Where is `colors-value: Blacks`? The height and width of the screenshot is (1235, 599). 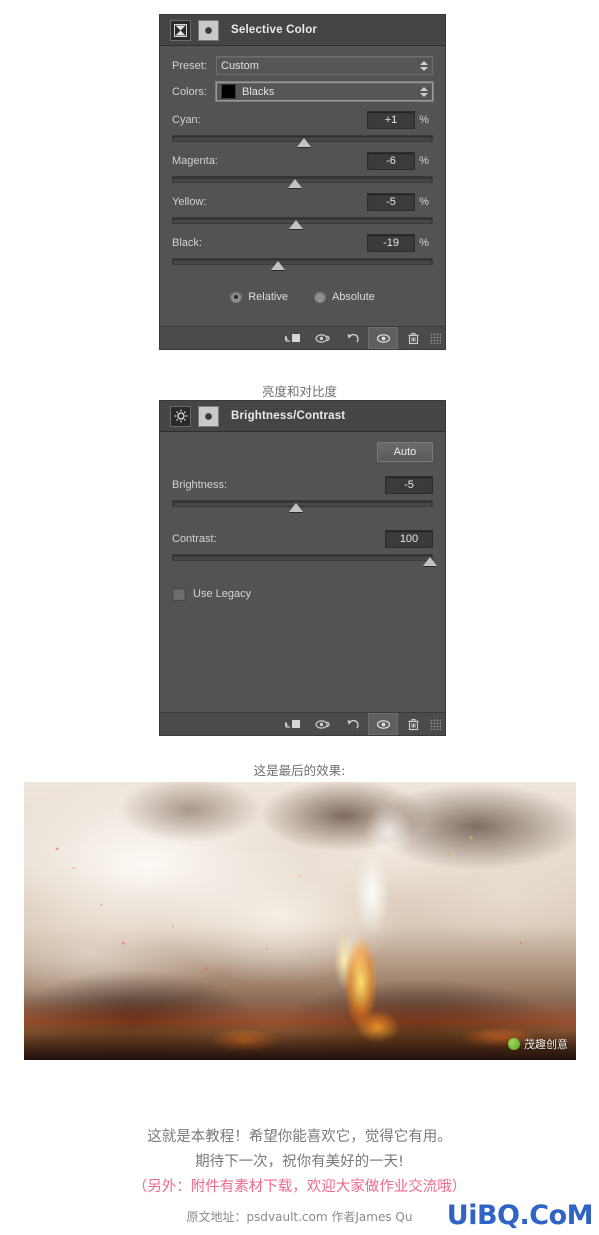
colors-value: Blacks is located at coordinates (258, 91).